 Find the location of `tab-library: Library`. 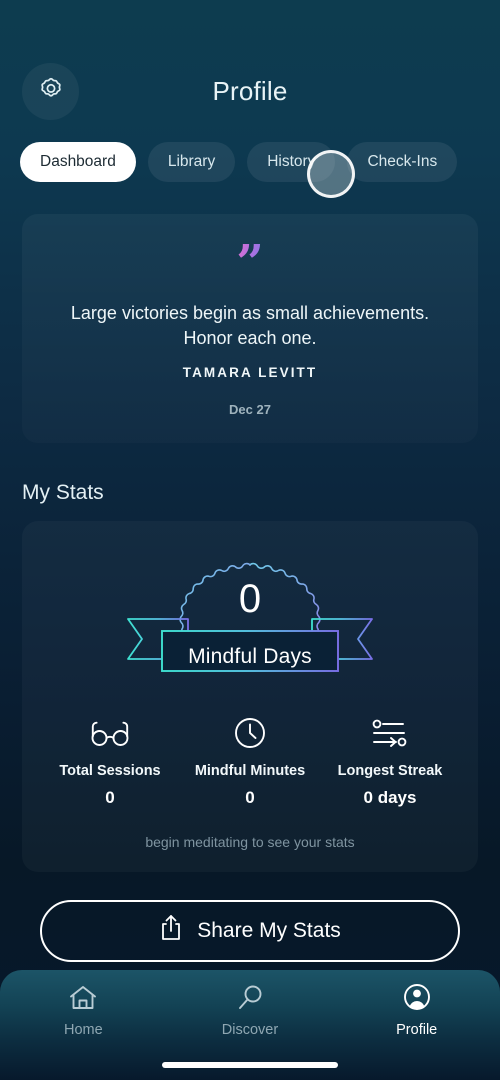

tab-library: Library is located at coordinates (191, 162).